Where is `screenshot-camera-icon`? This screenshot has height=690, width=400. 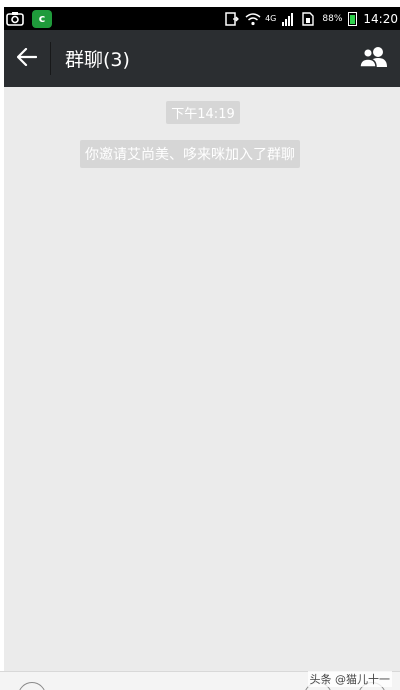 screenshot-camera-icon is located at coordinates (15, 18).